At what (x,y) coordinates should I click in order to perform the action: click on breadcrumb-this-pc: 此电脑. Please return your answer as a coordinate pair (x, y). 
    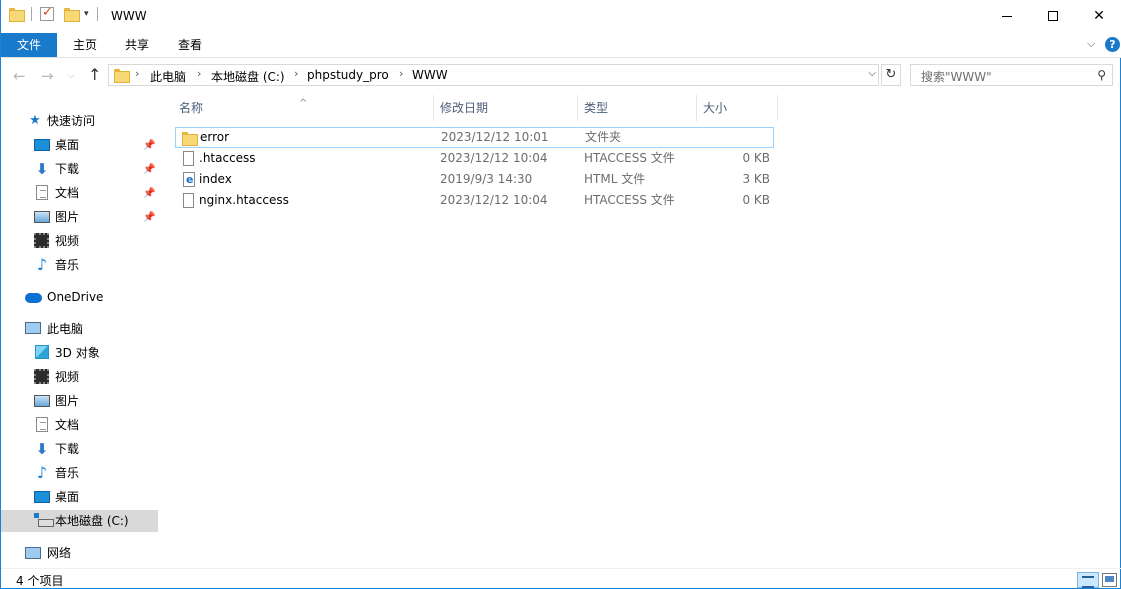
    Looking at the image, I should click on (168, 76).